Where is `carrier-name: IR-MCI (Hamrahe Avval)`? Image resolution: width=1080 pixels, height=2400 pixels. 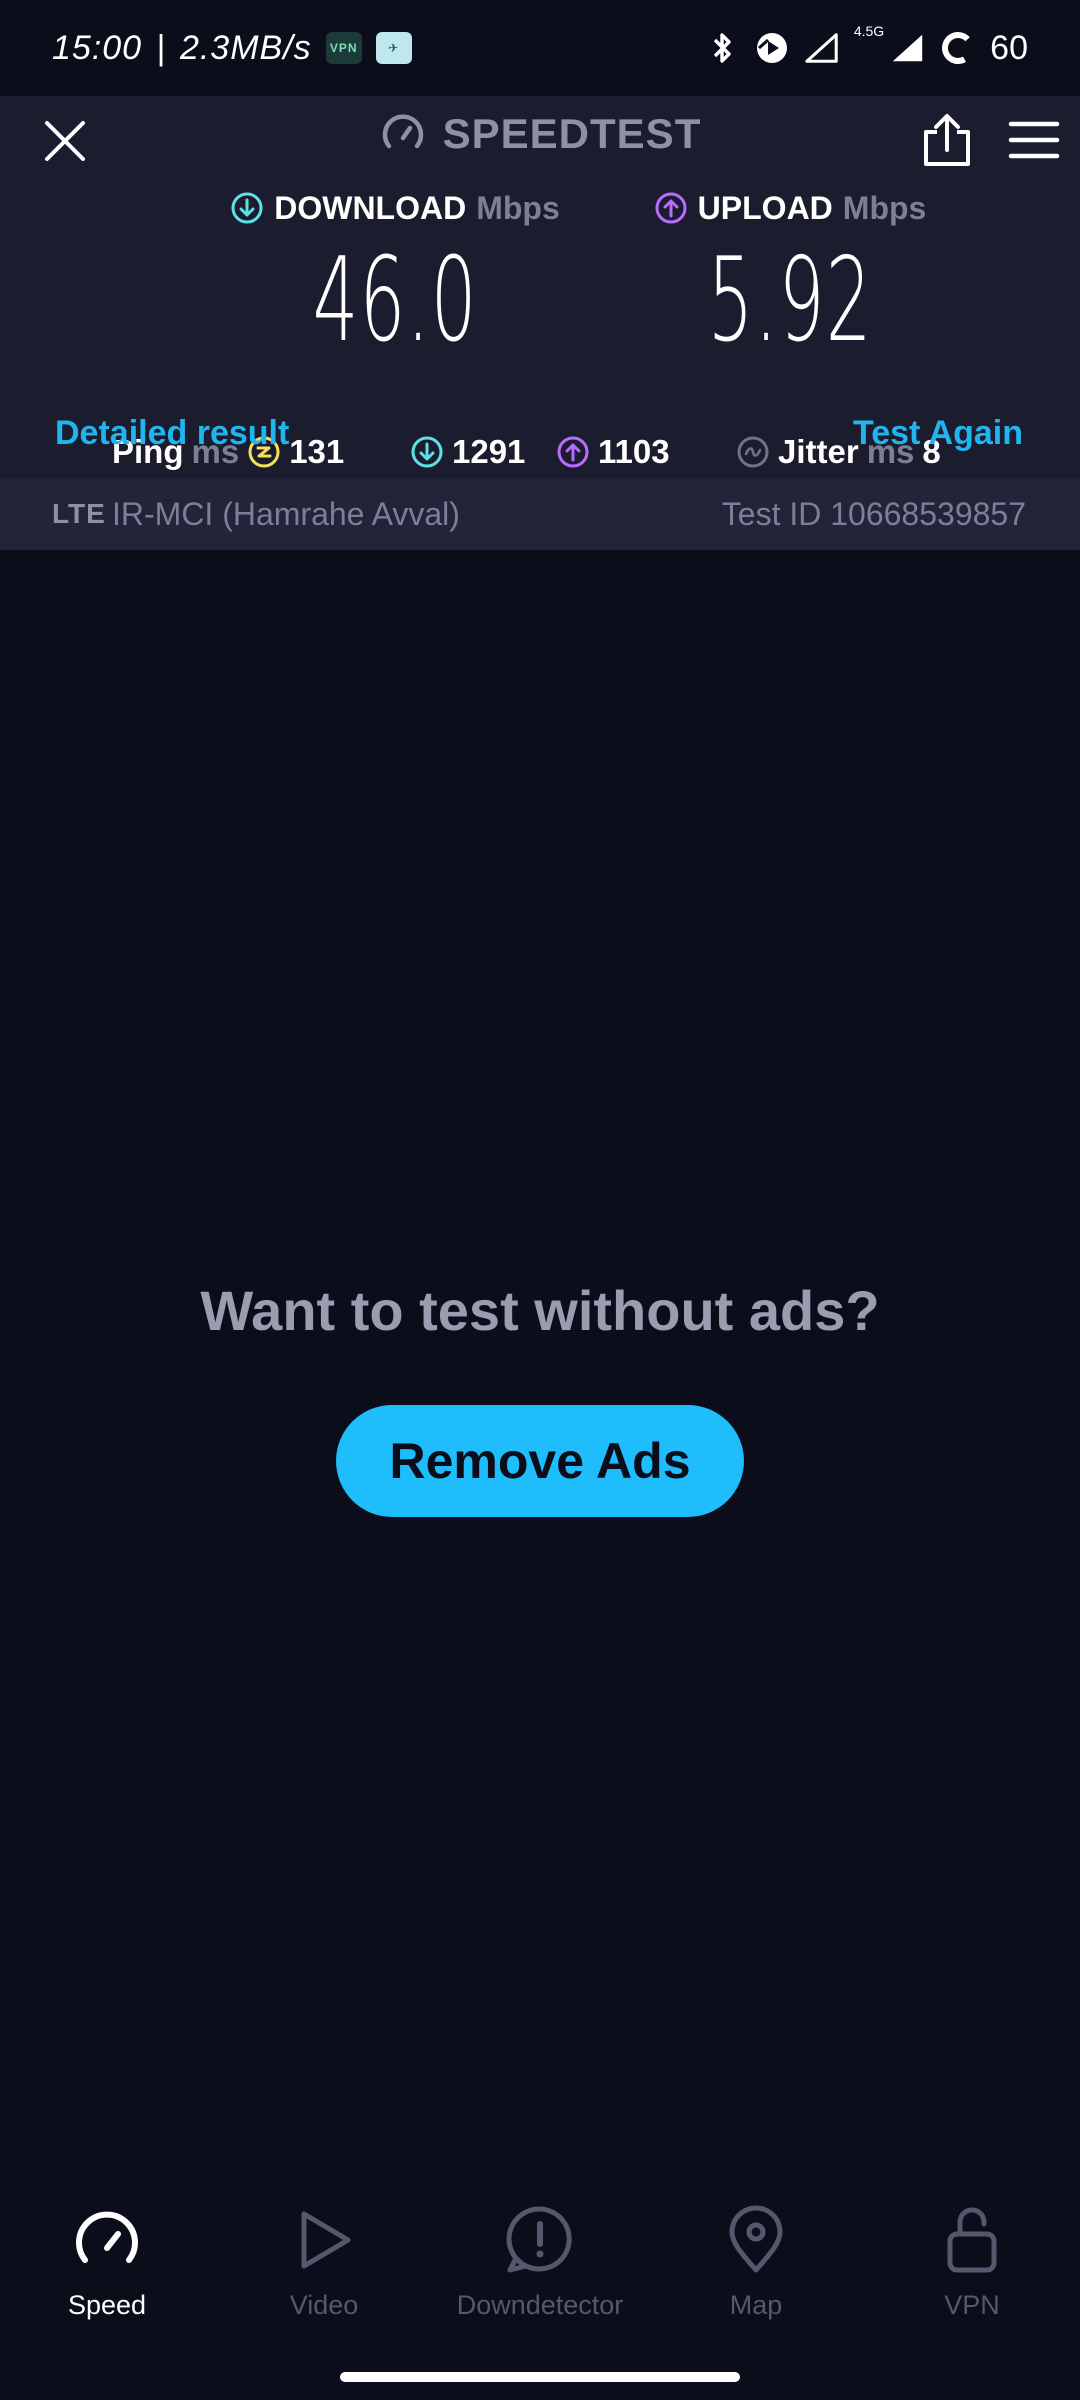
carrier-name: IR-MCI (Hamrahe Avval) is located at coordinates (286, 514).